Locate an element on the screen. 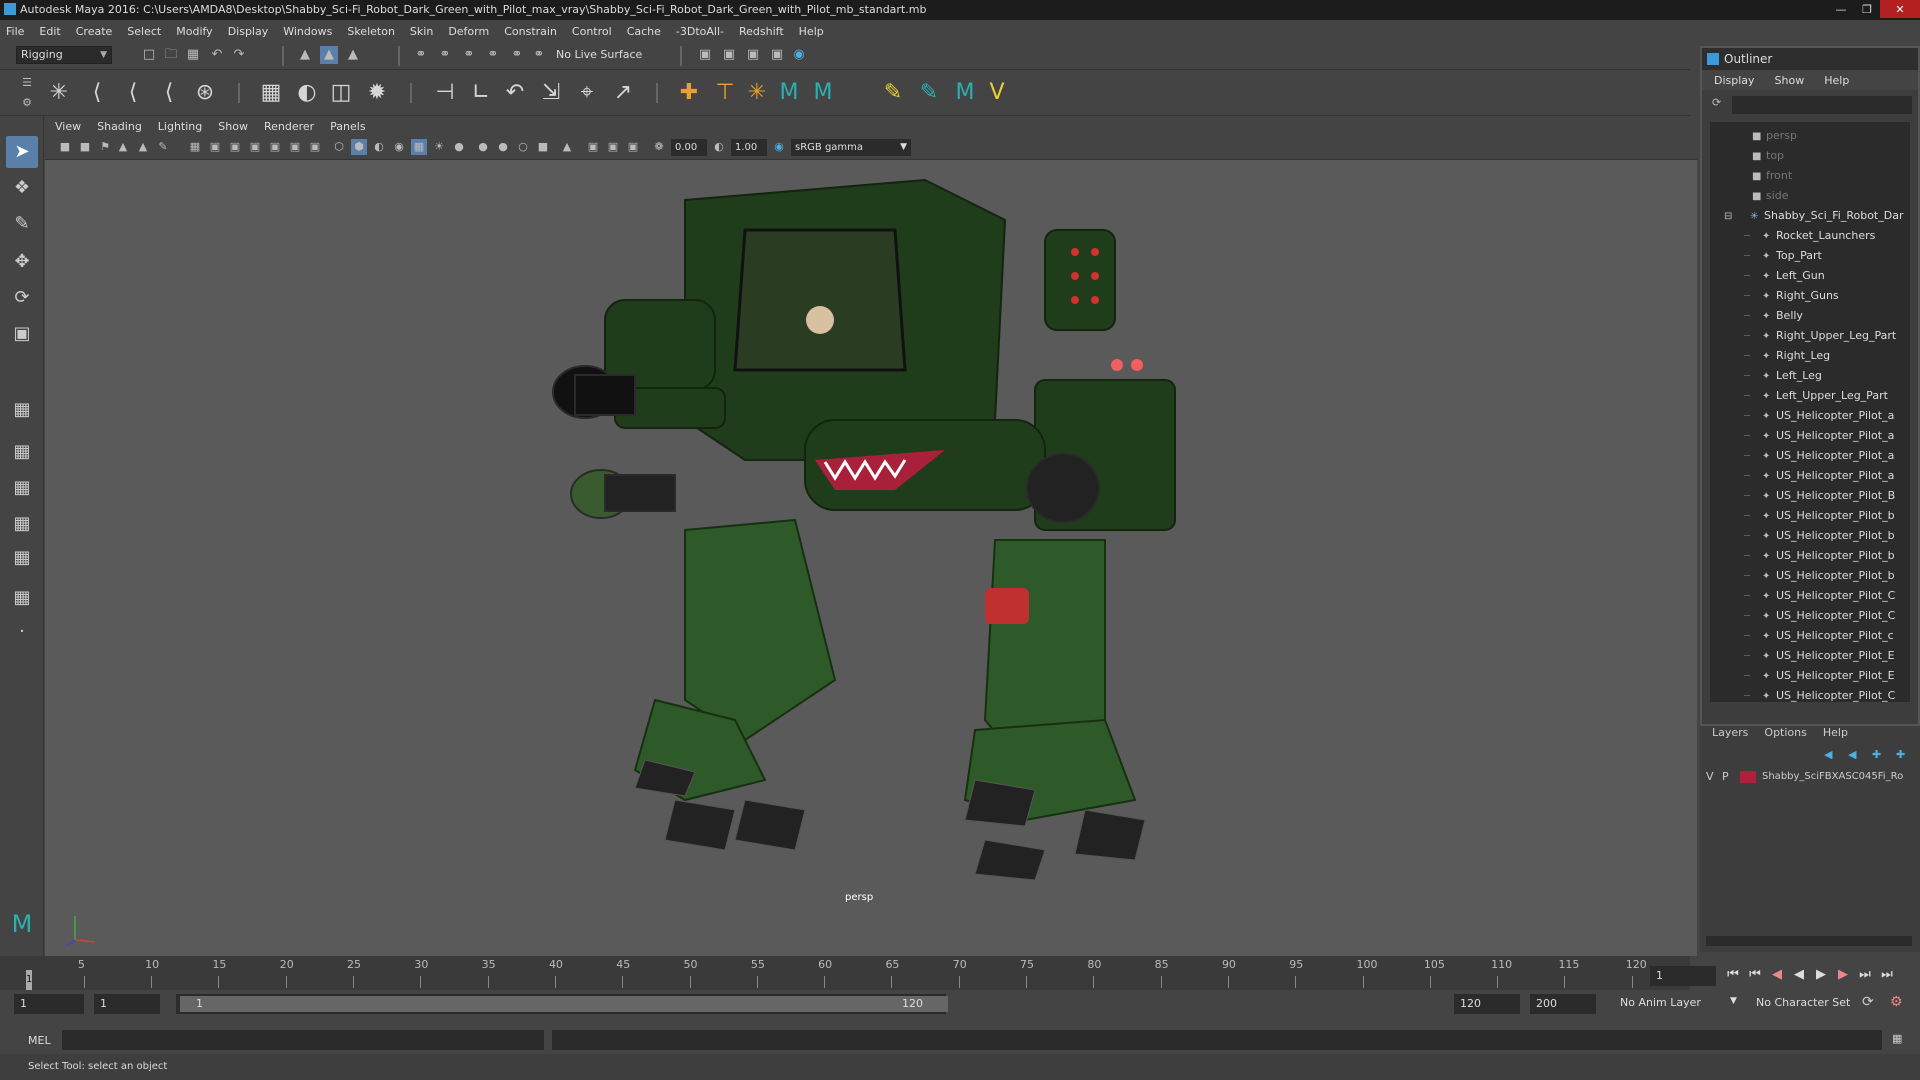  layer-up-icon: ◀ is located at coordinates (1828, 754).